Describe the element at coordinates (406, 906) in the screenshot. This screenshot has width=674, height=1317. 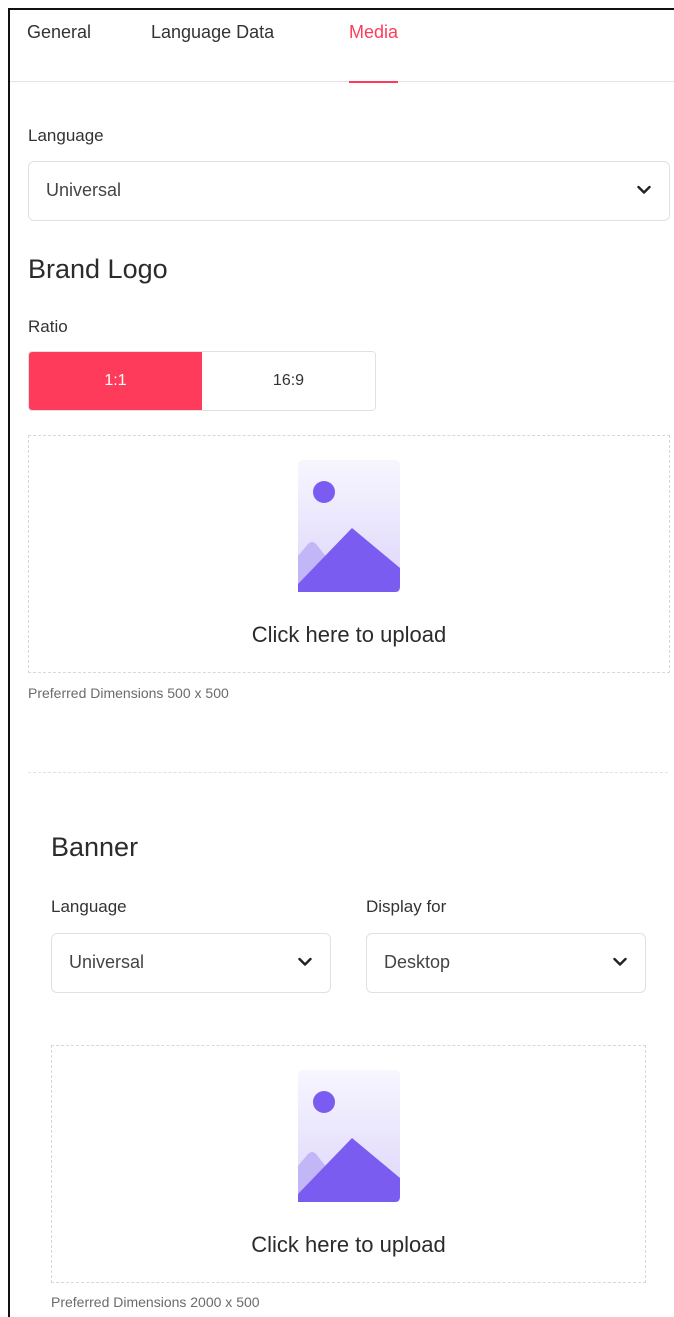
I see `display-for-label: Display for` at that location.